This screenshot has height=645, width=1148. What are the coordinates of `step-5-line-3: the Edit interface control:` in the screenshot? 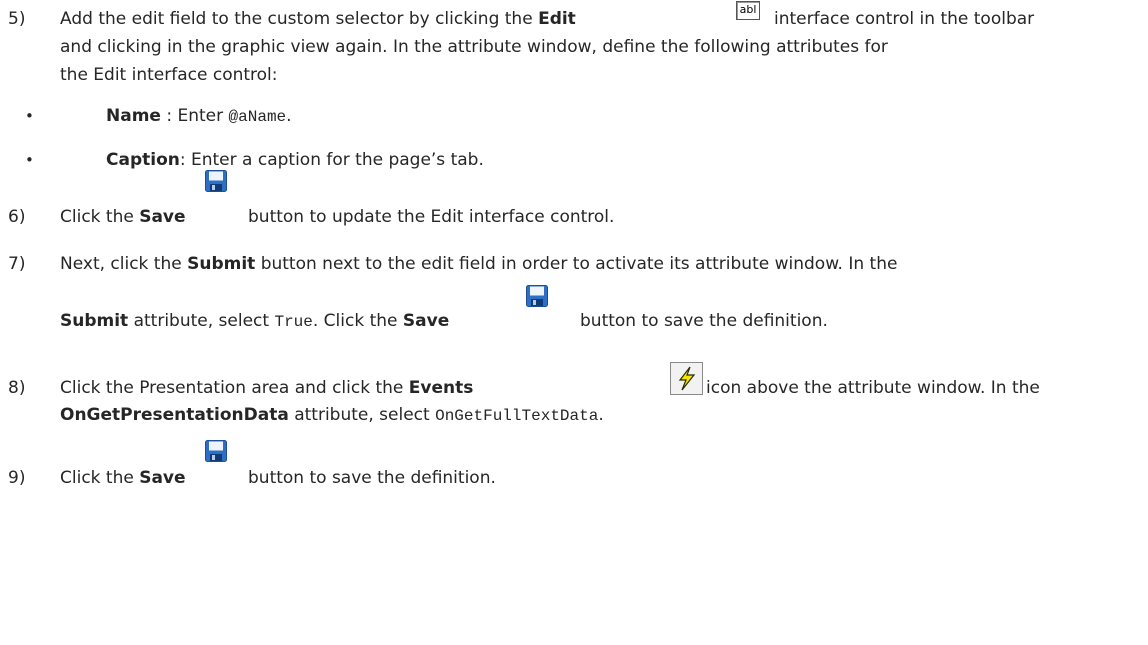 It's located at (169, 75).